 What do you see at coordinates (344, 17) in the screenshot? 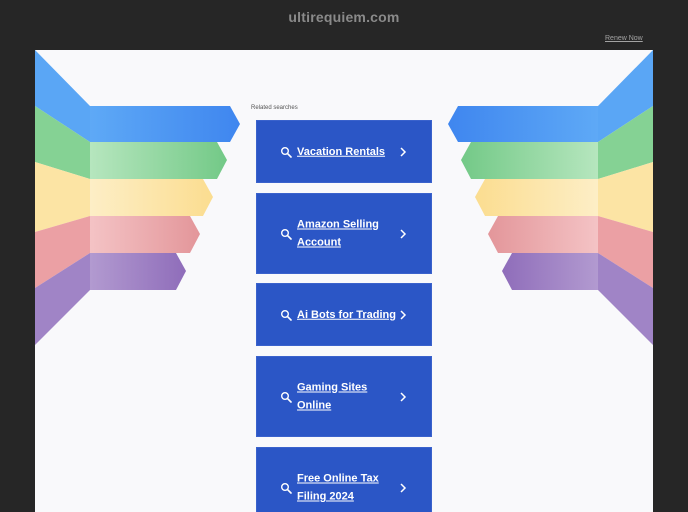
I see `site-title: ultirequiem.com` at bounding box center [344, 17].